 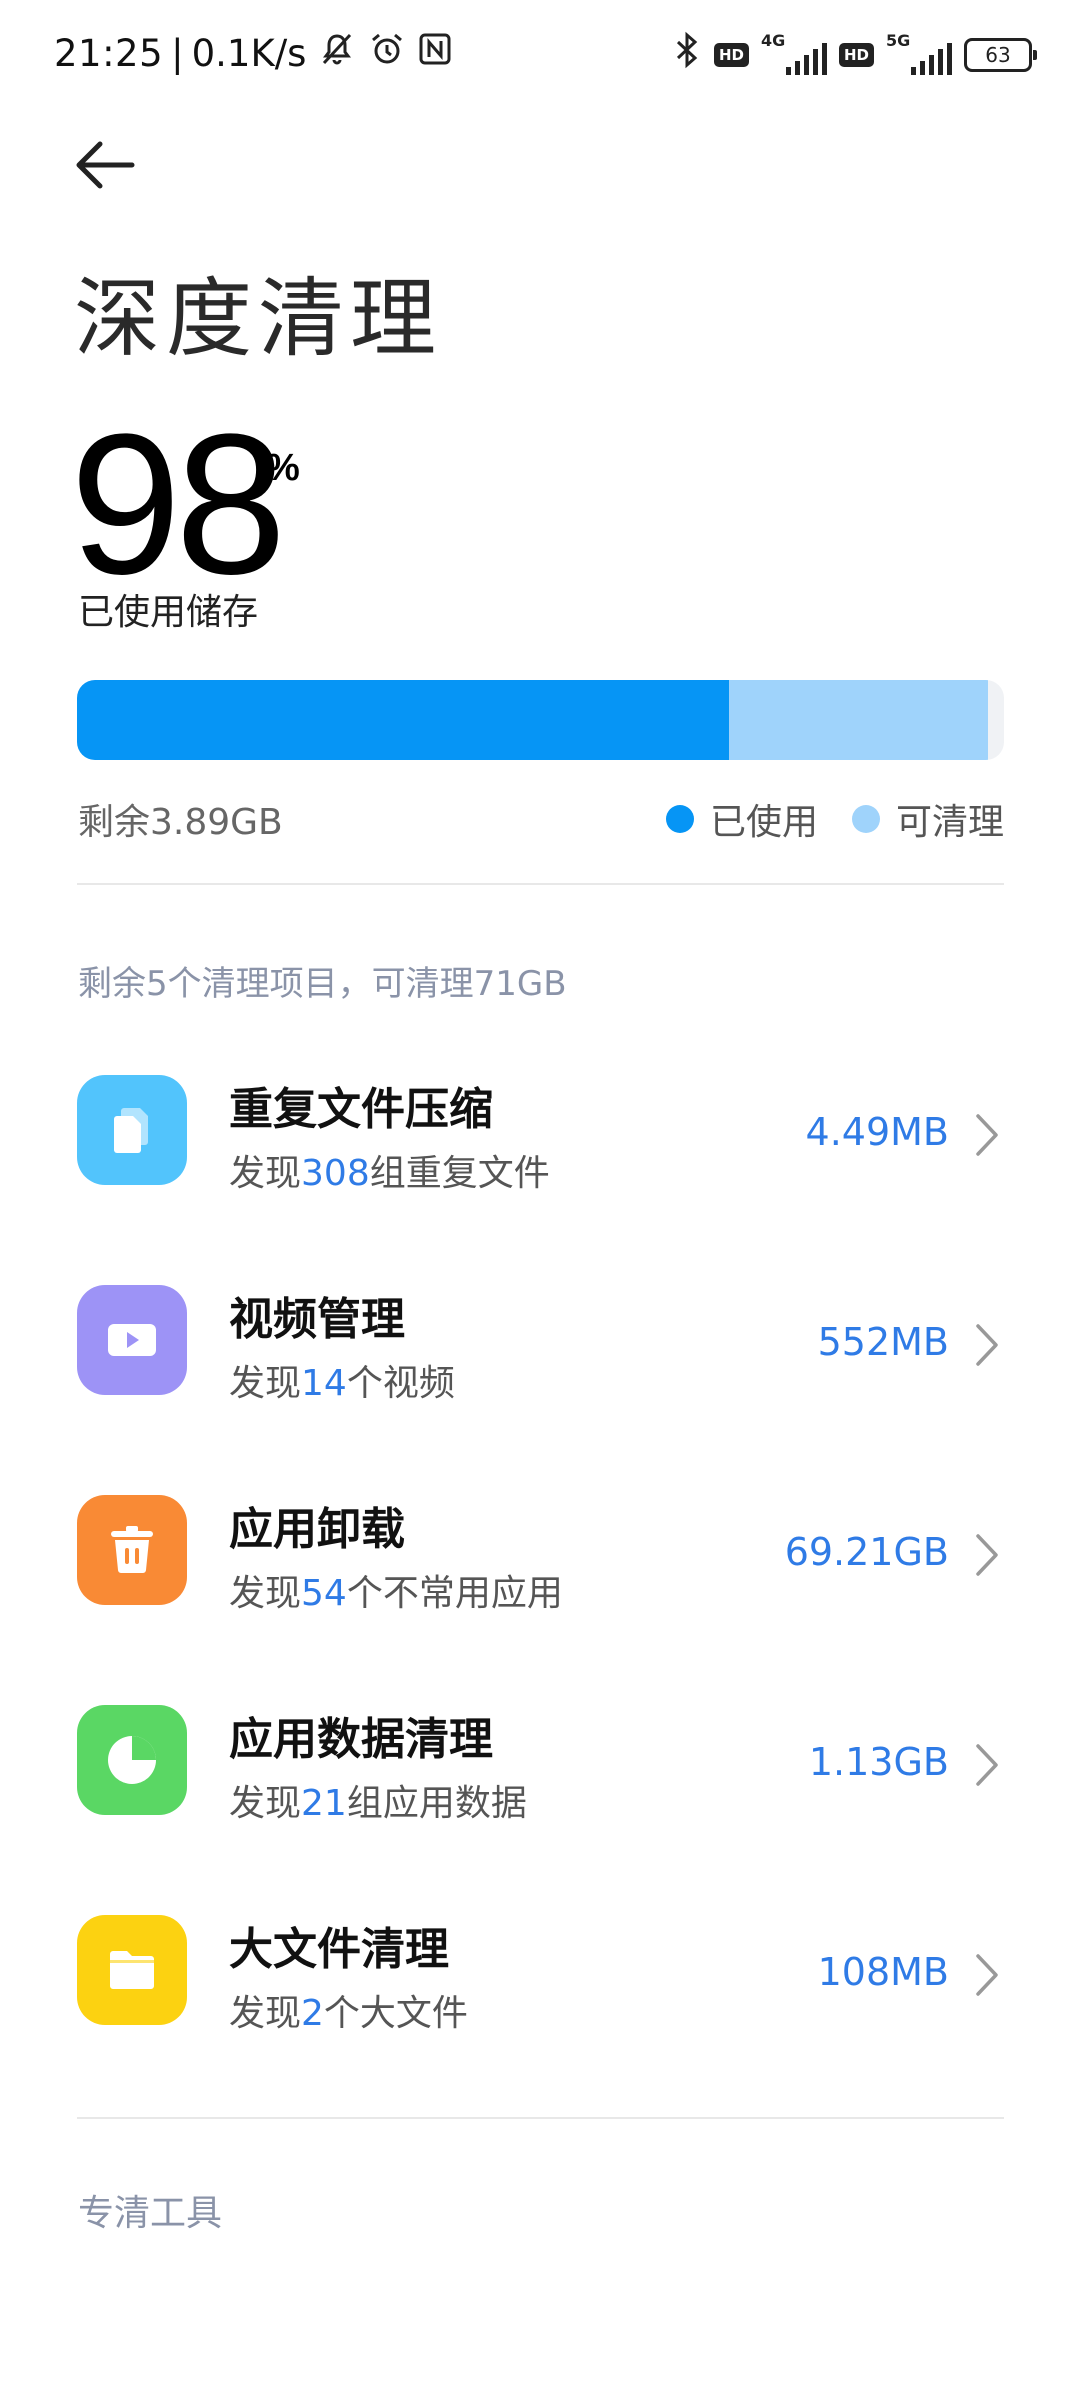 I want to click on network-type-2: 5G, so click(x=898, y=40).